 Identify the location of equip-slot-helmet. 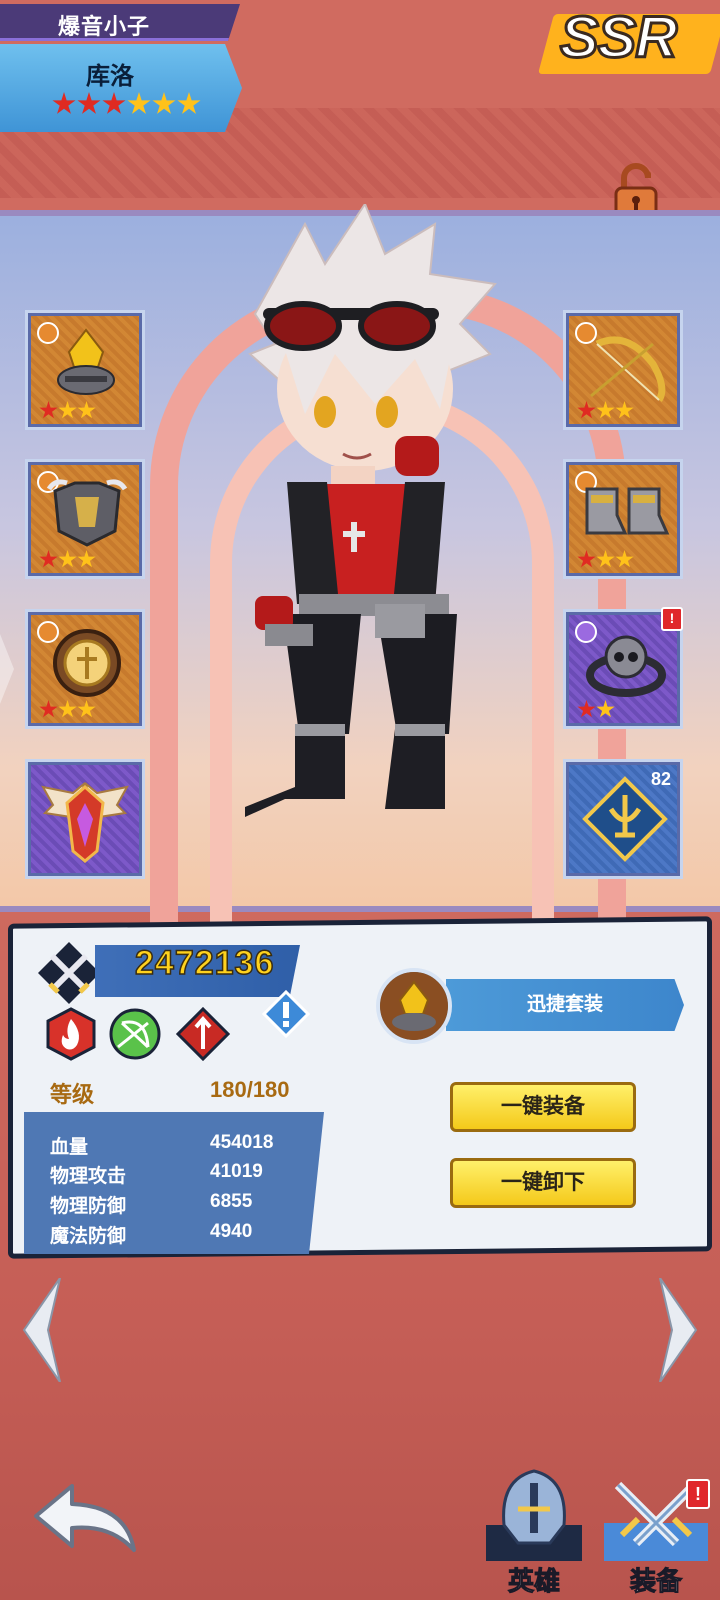
(85, 370).